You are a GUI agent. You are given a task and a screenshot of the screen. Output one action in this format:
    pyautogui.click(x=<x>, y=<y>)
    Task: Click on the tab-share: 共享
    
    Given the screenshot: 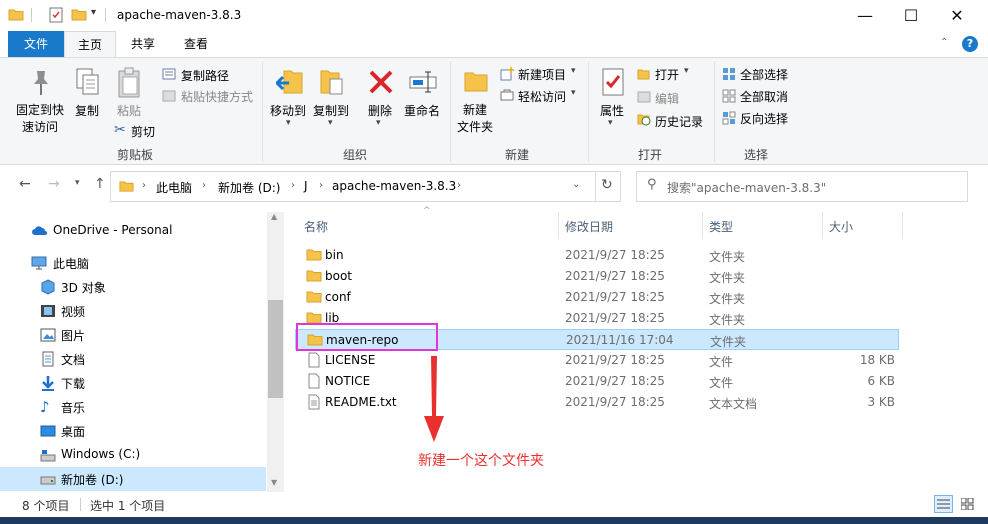 What is the action you would take?
    pyautogui.click(x=143, y=44)
    